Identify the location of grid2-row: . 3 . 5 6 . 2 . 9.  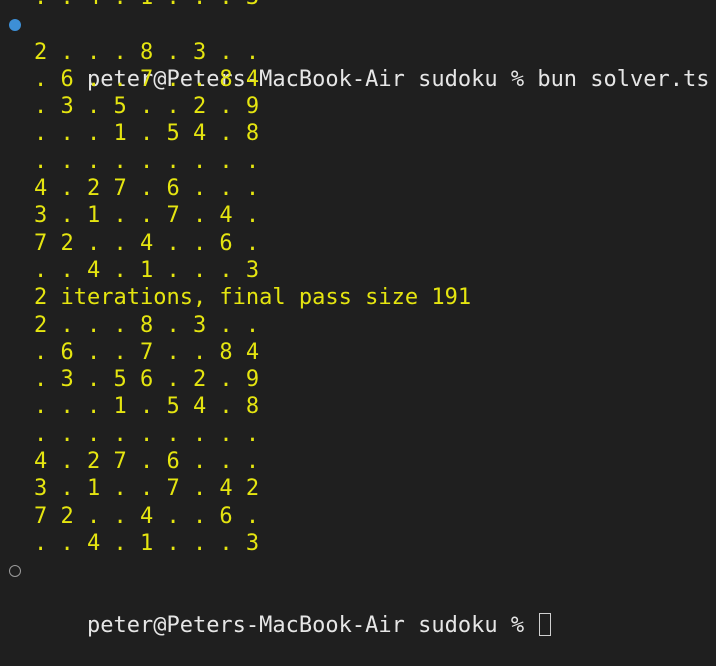
(147, 380).